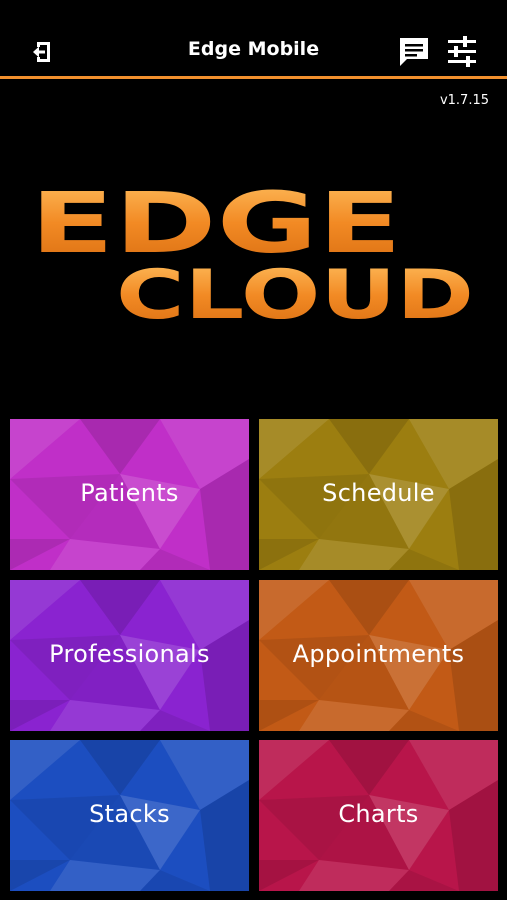 The width and height of the screenshot is (507, 900). I want to click on tile-appointments: Appointments, so click(378, 655).